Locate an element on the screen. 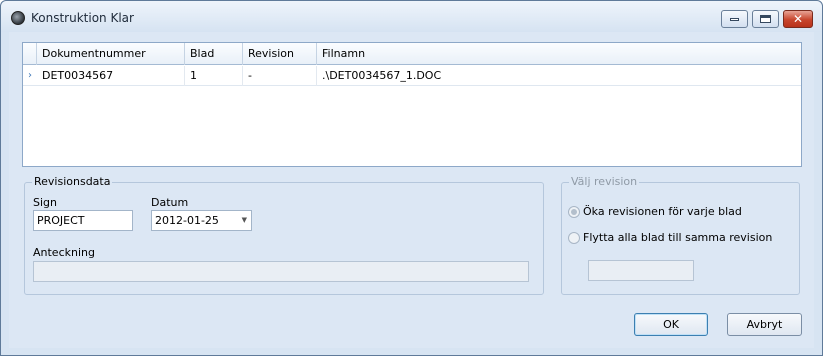  datum-label: Datum is located at coordinates (170, 202).